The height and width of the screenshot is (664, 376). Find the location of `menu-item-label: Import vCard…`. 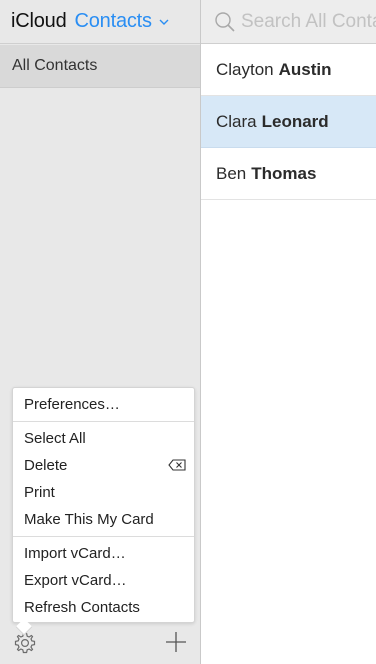

menu-item-label: Import vCard… is located at coordinates (75, 553).